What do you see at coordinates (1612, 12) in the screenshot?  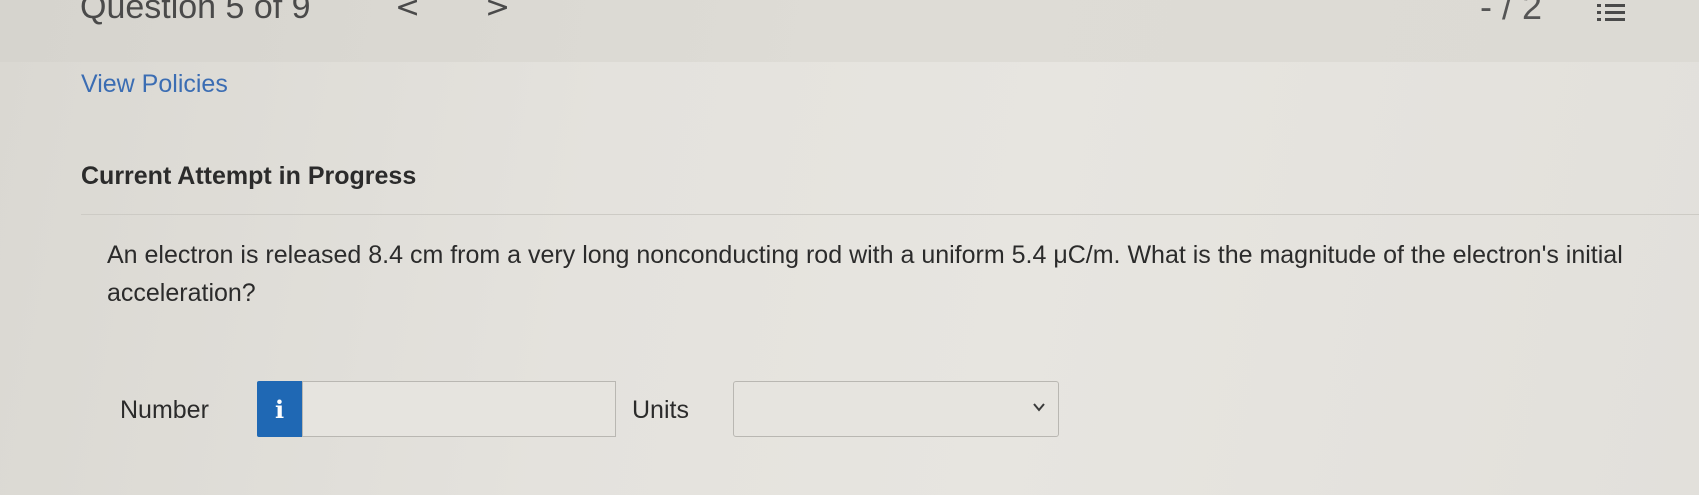 I see `list-icon` at bounding box center [1612, 12].